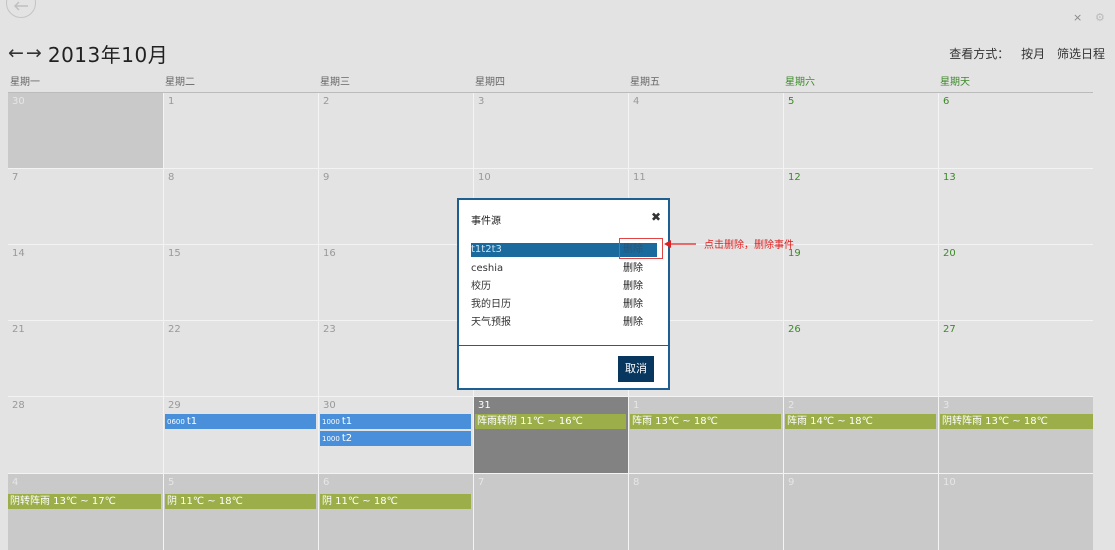 This screenshot has height=550, width=1115. I want to click on day-cell: 21, so click(85, 358).